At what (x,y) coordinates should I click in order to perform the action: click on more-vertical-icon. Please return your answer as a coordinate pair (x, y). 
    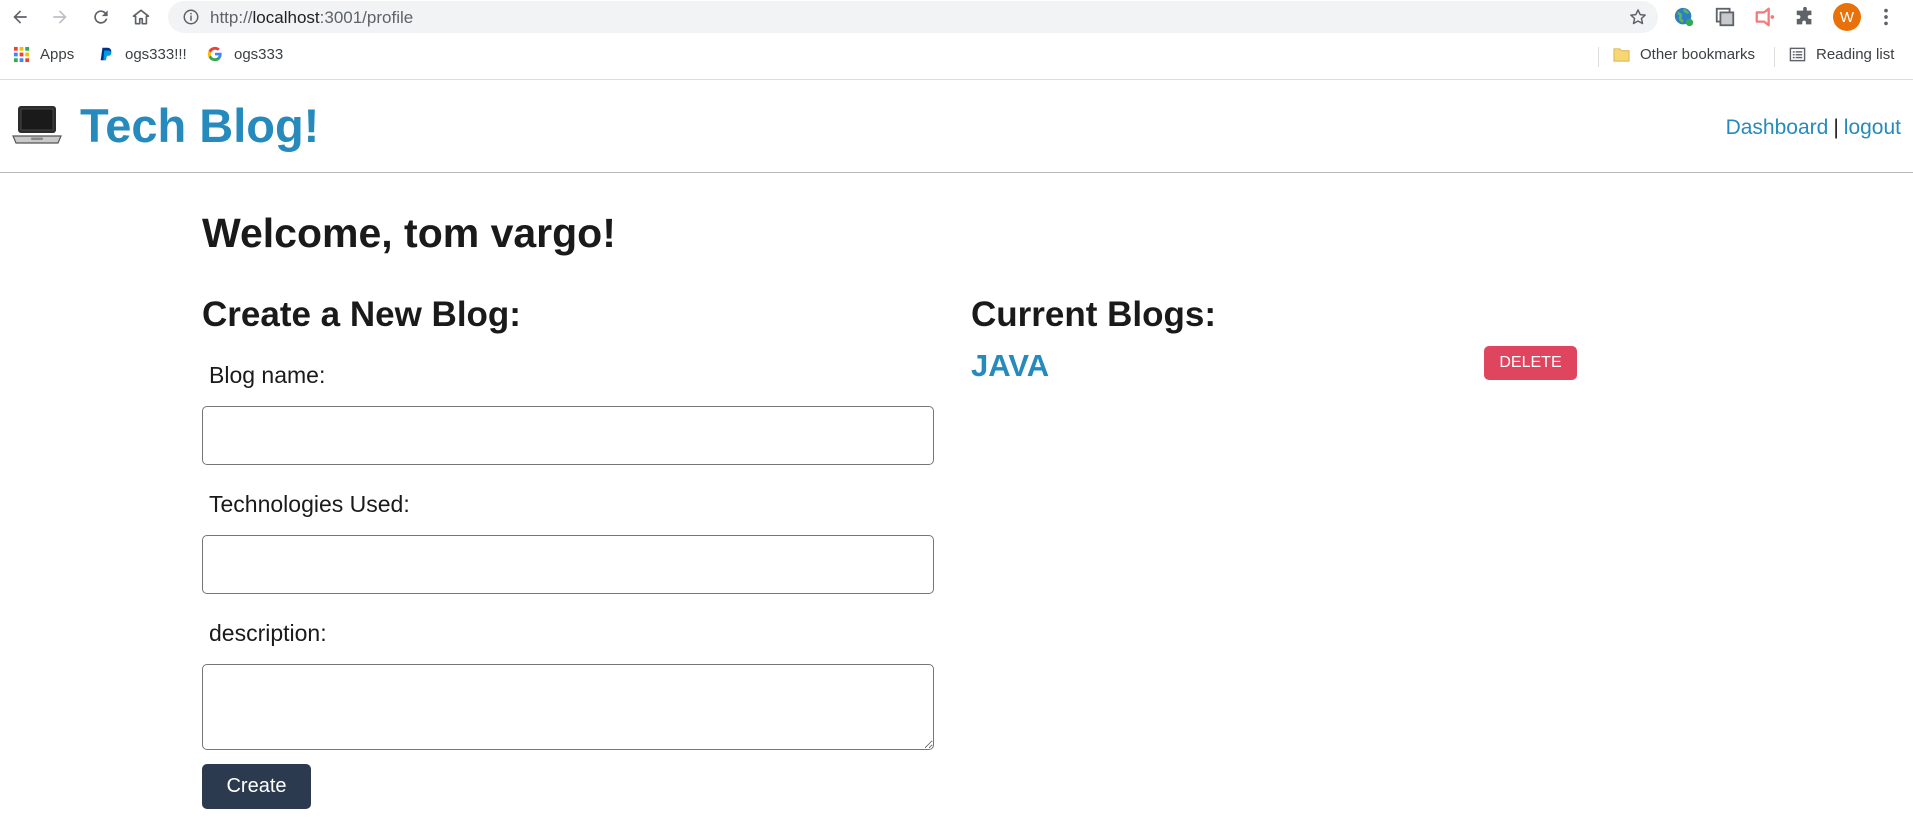
    Looking at the image, I should click on (1886, 17).